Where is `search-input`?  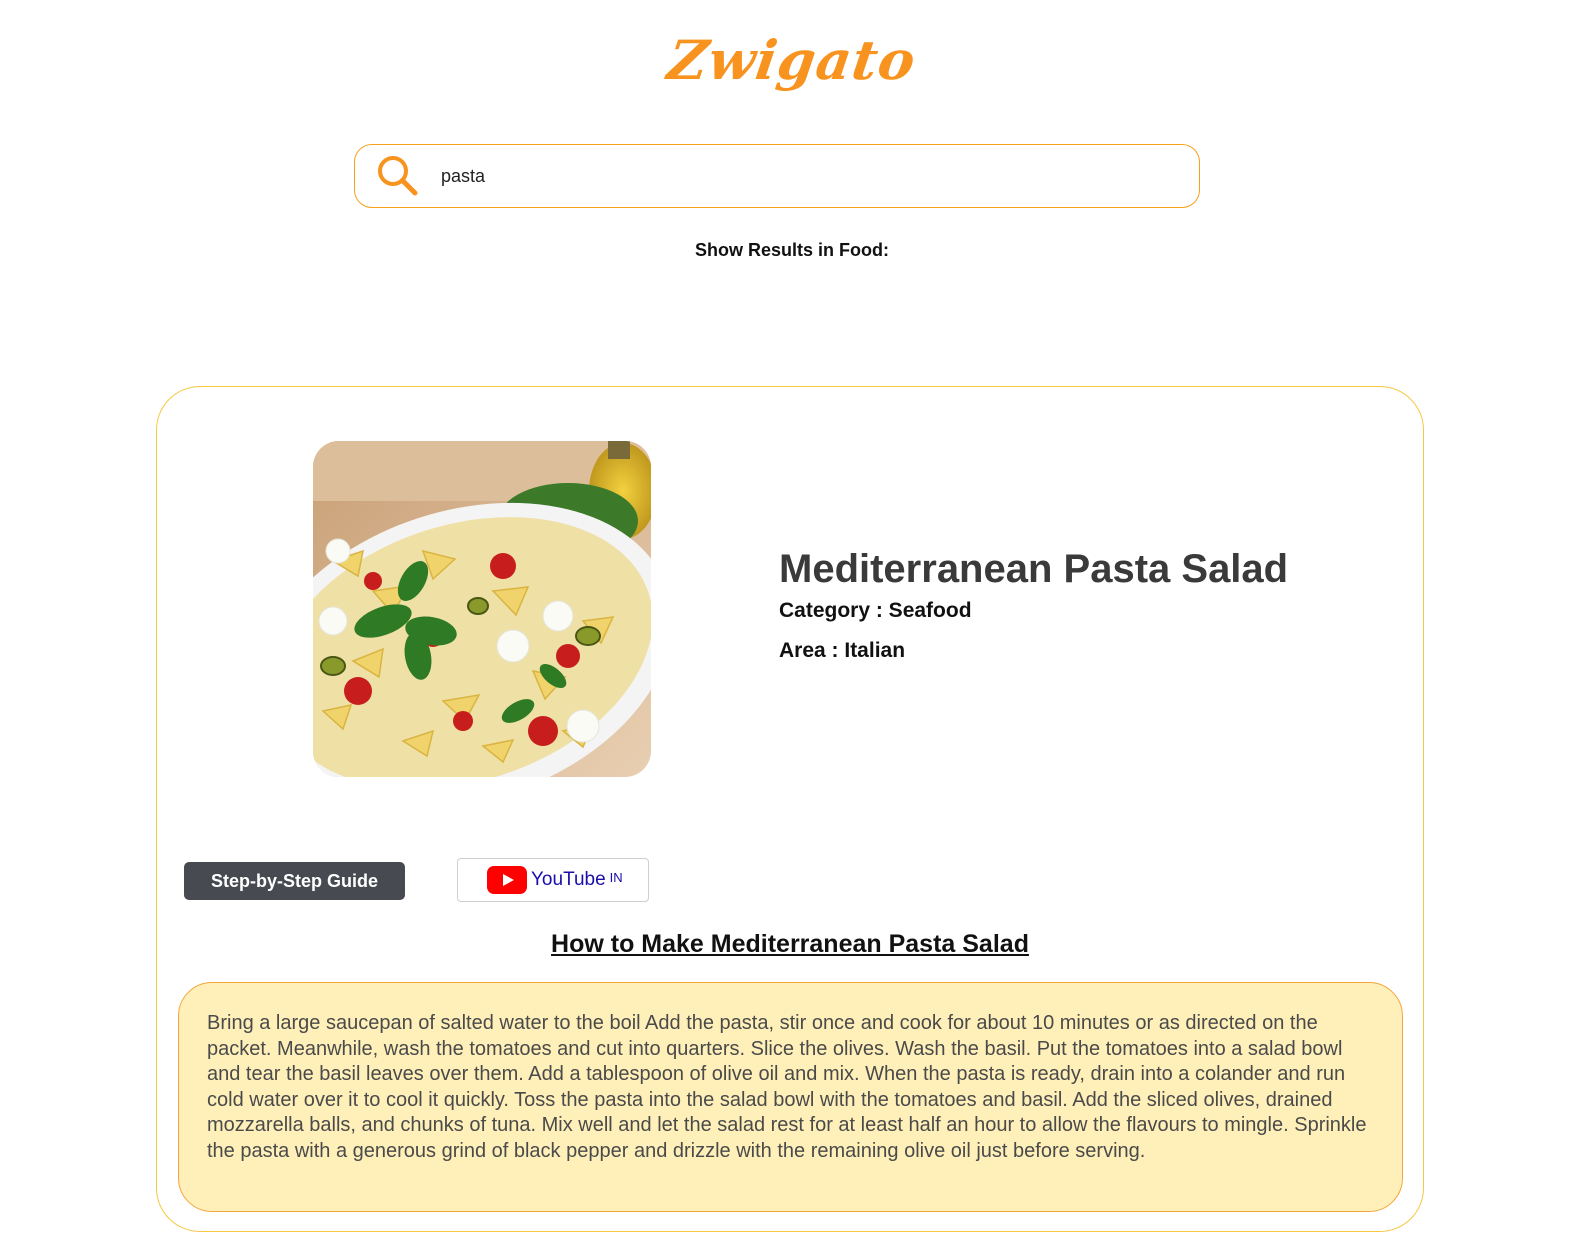 search-input is located at coordinates (791, 176).